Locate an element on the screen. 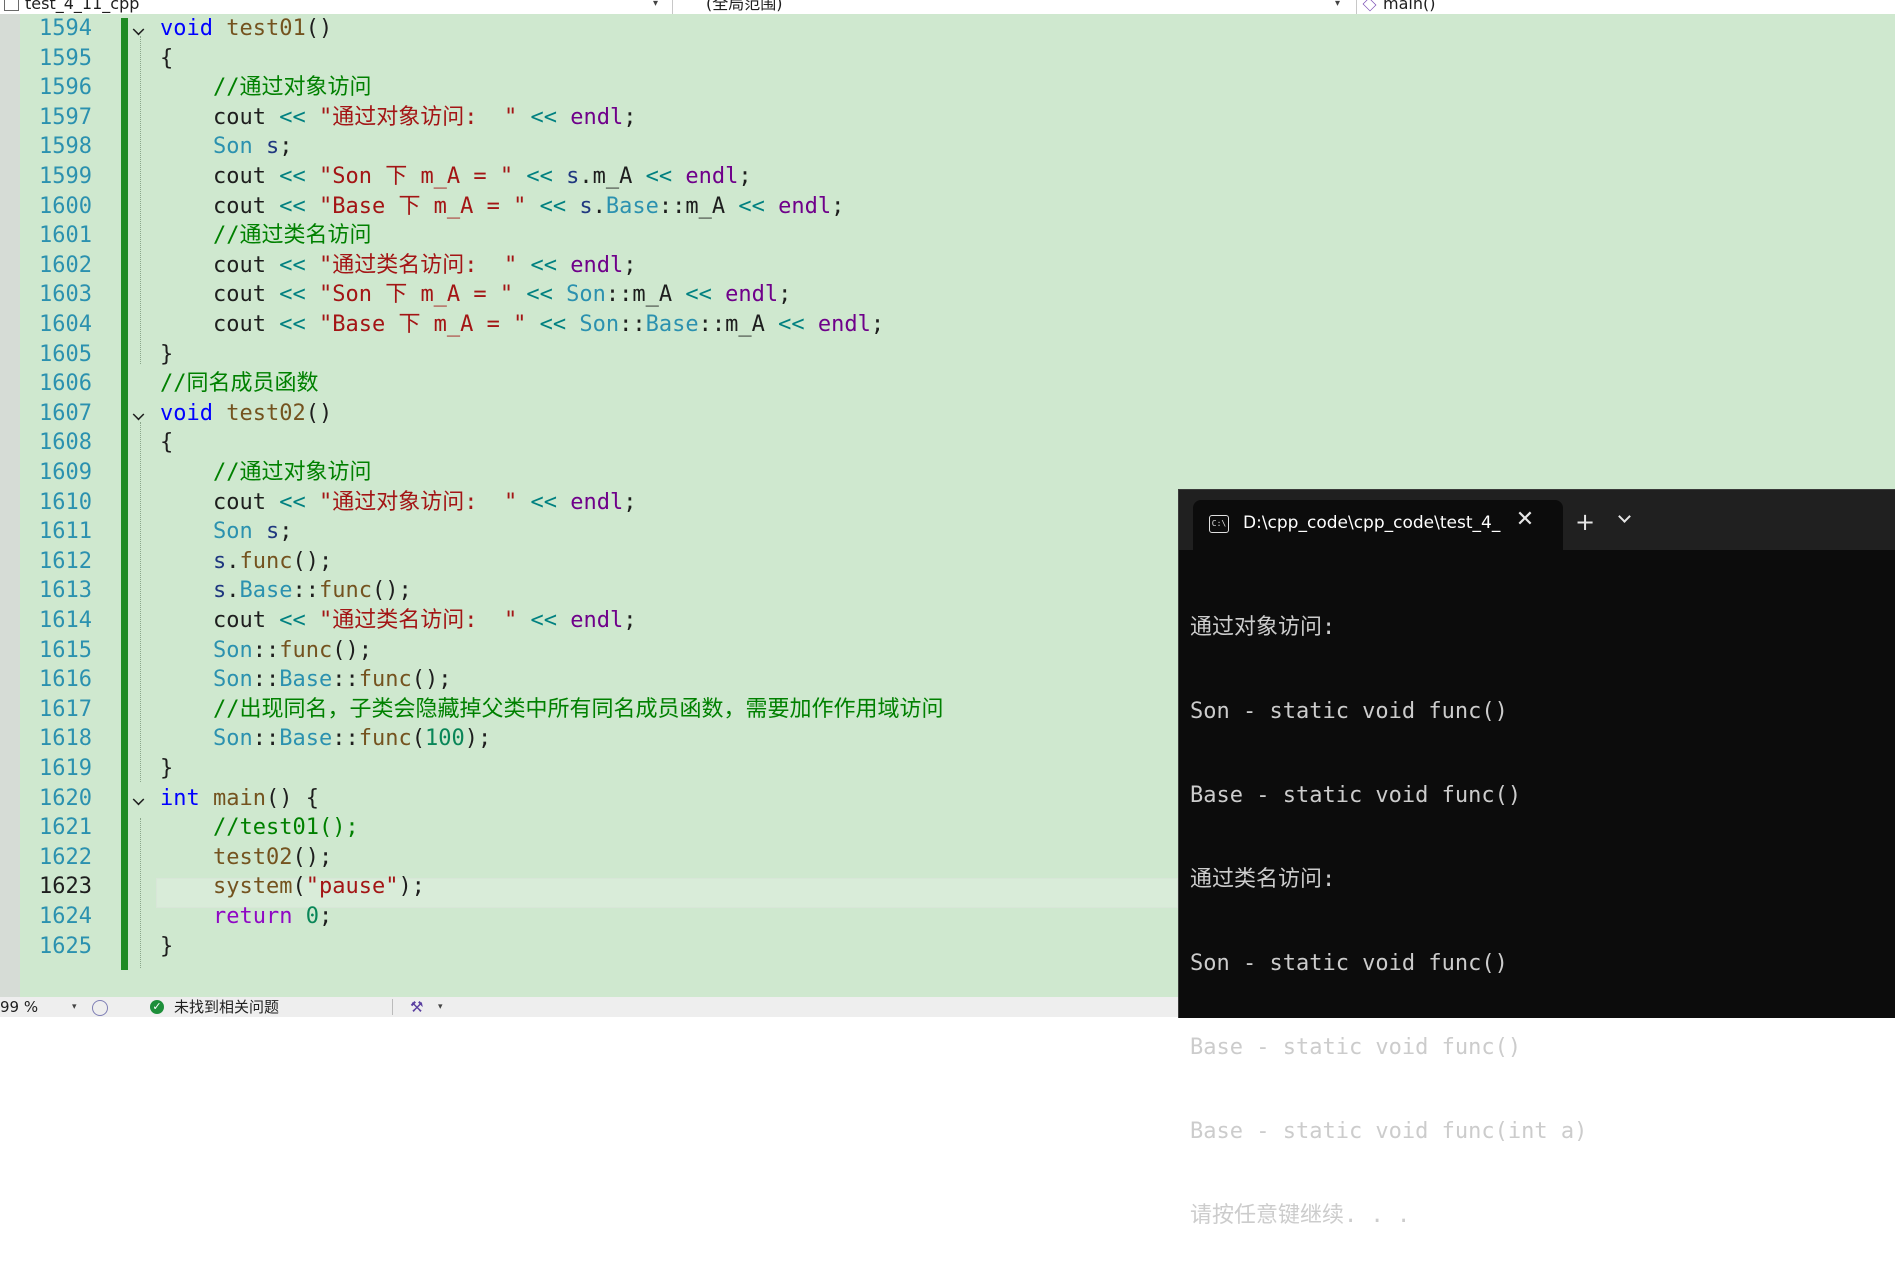  code-line: 1594 void test01() is located at coordinates (947, 29).